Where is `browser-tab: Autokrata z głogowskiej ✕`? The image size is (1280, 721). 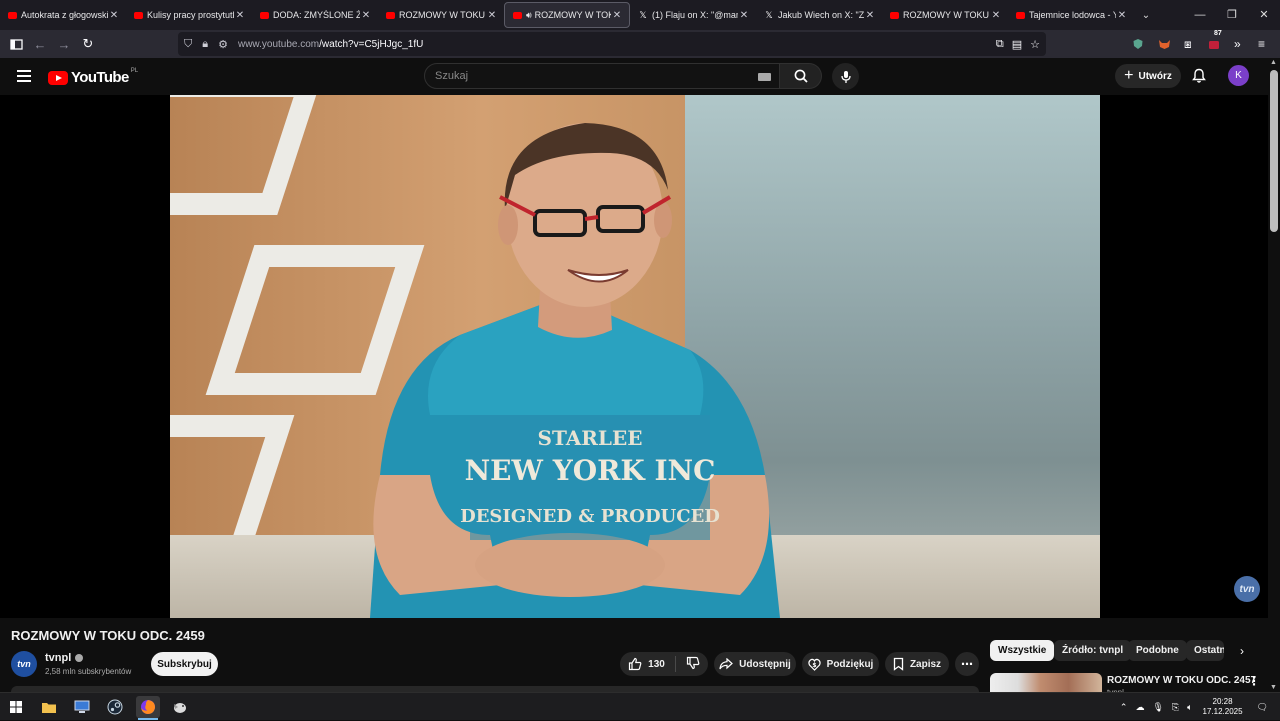
browser-tab: Autokrata z głogowskiej ✕ is located at coordinates (63, 15).